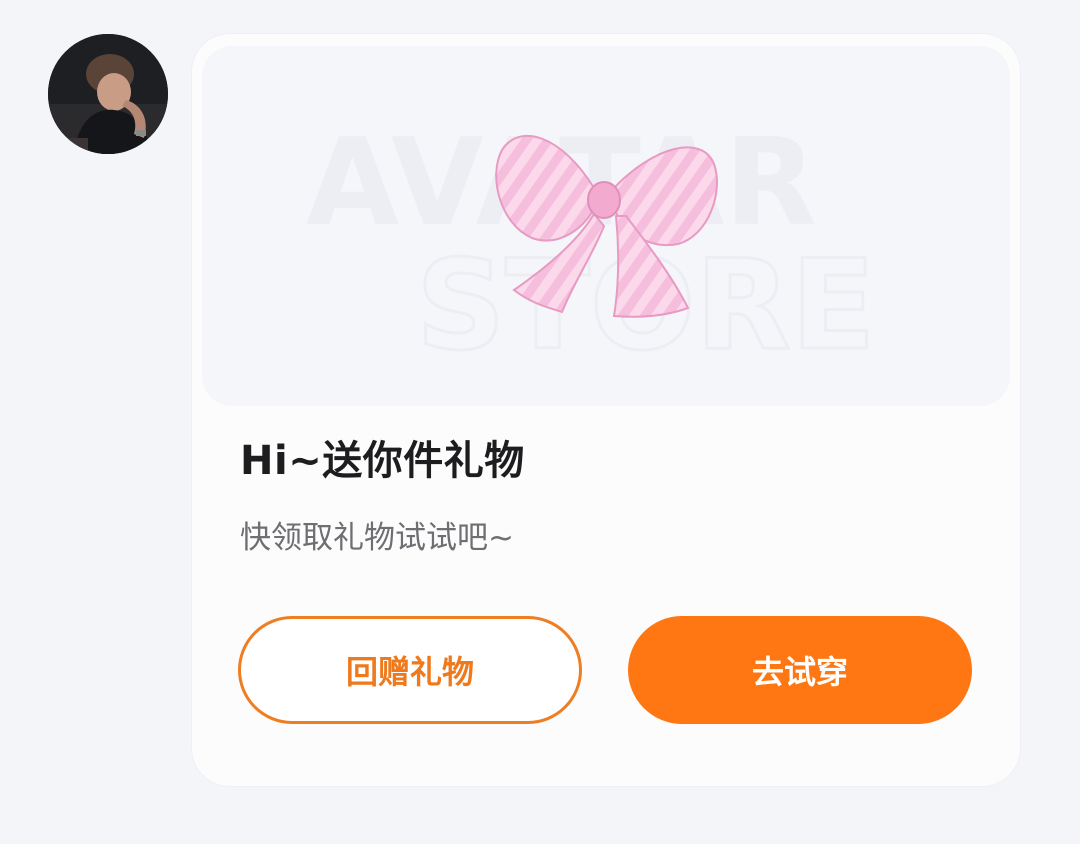 This screenshot has height=844, width=1080. What do you see at coordinates (800, 670) in the screenshot?
I see `try-on-button: 去试穿` at bounding box center [800, 670].